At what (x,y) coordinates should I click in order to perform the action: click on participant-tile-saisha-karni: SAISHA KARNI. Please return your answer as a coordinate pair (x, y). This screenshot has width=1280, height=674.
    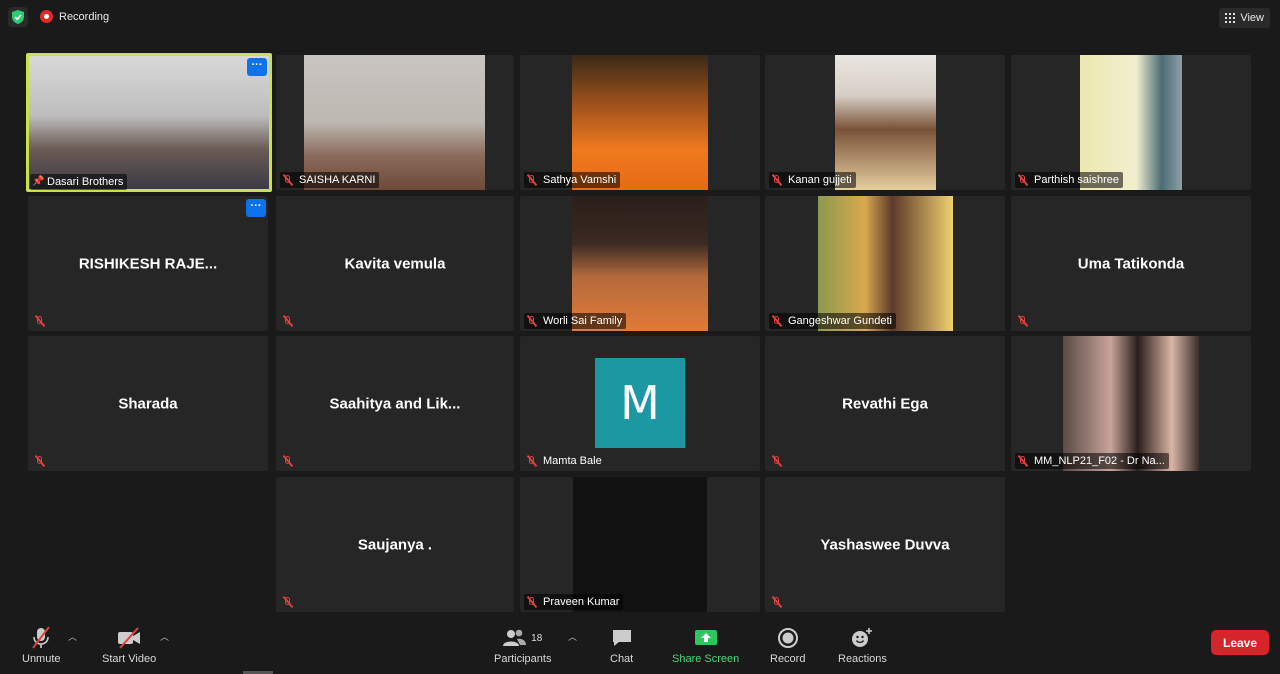
    Looking at the image, I should click on (395, 122).